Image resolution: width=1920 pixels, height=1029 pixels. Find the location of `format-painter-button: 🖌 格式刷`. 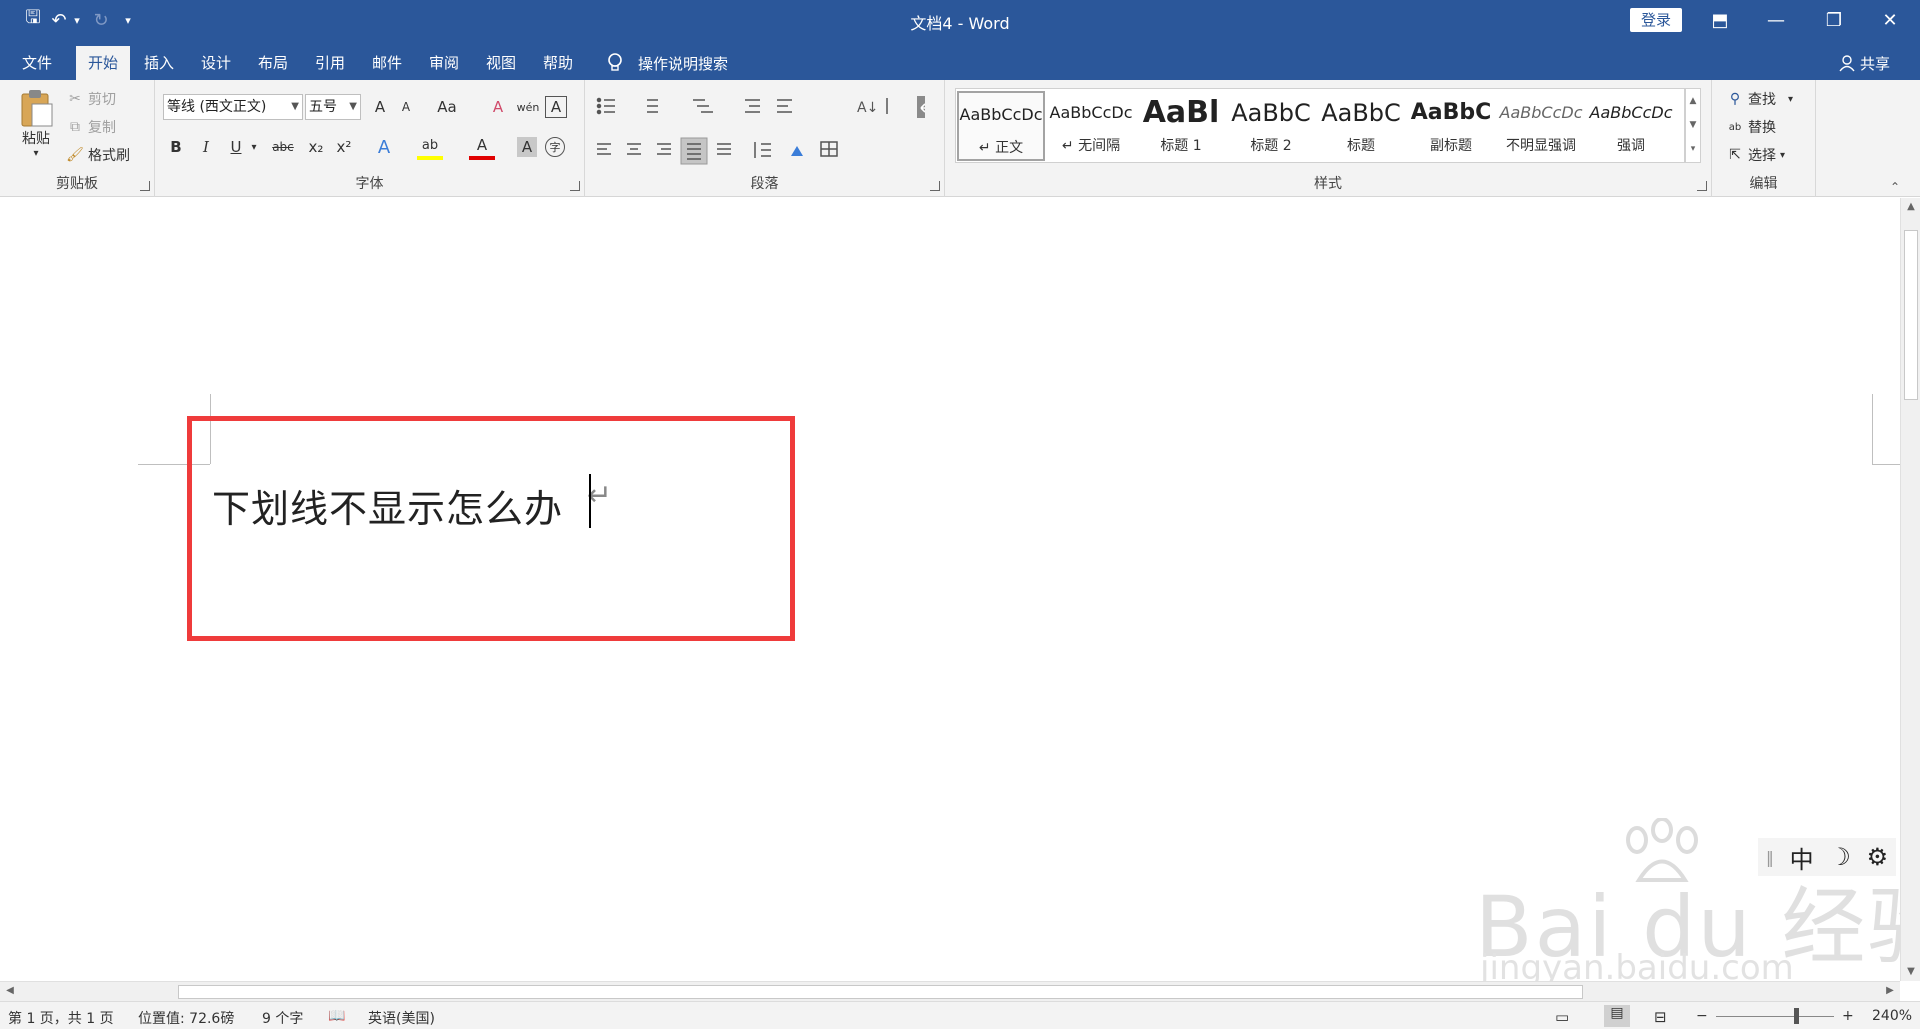

format-painter-button: 🖌 格式刷 is located at coordinates (98, 155).